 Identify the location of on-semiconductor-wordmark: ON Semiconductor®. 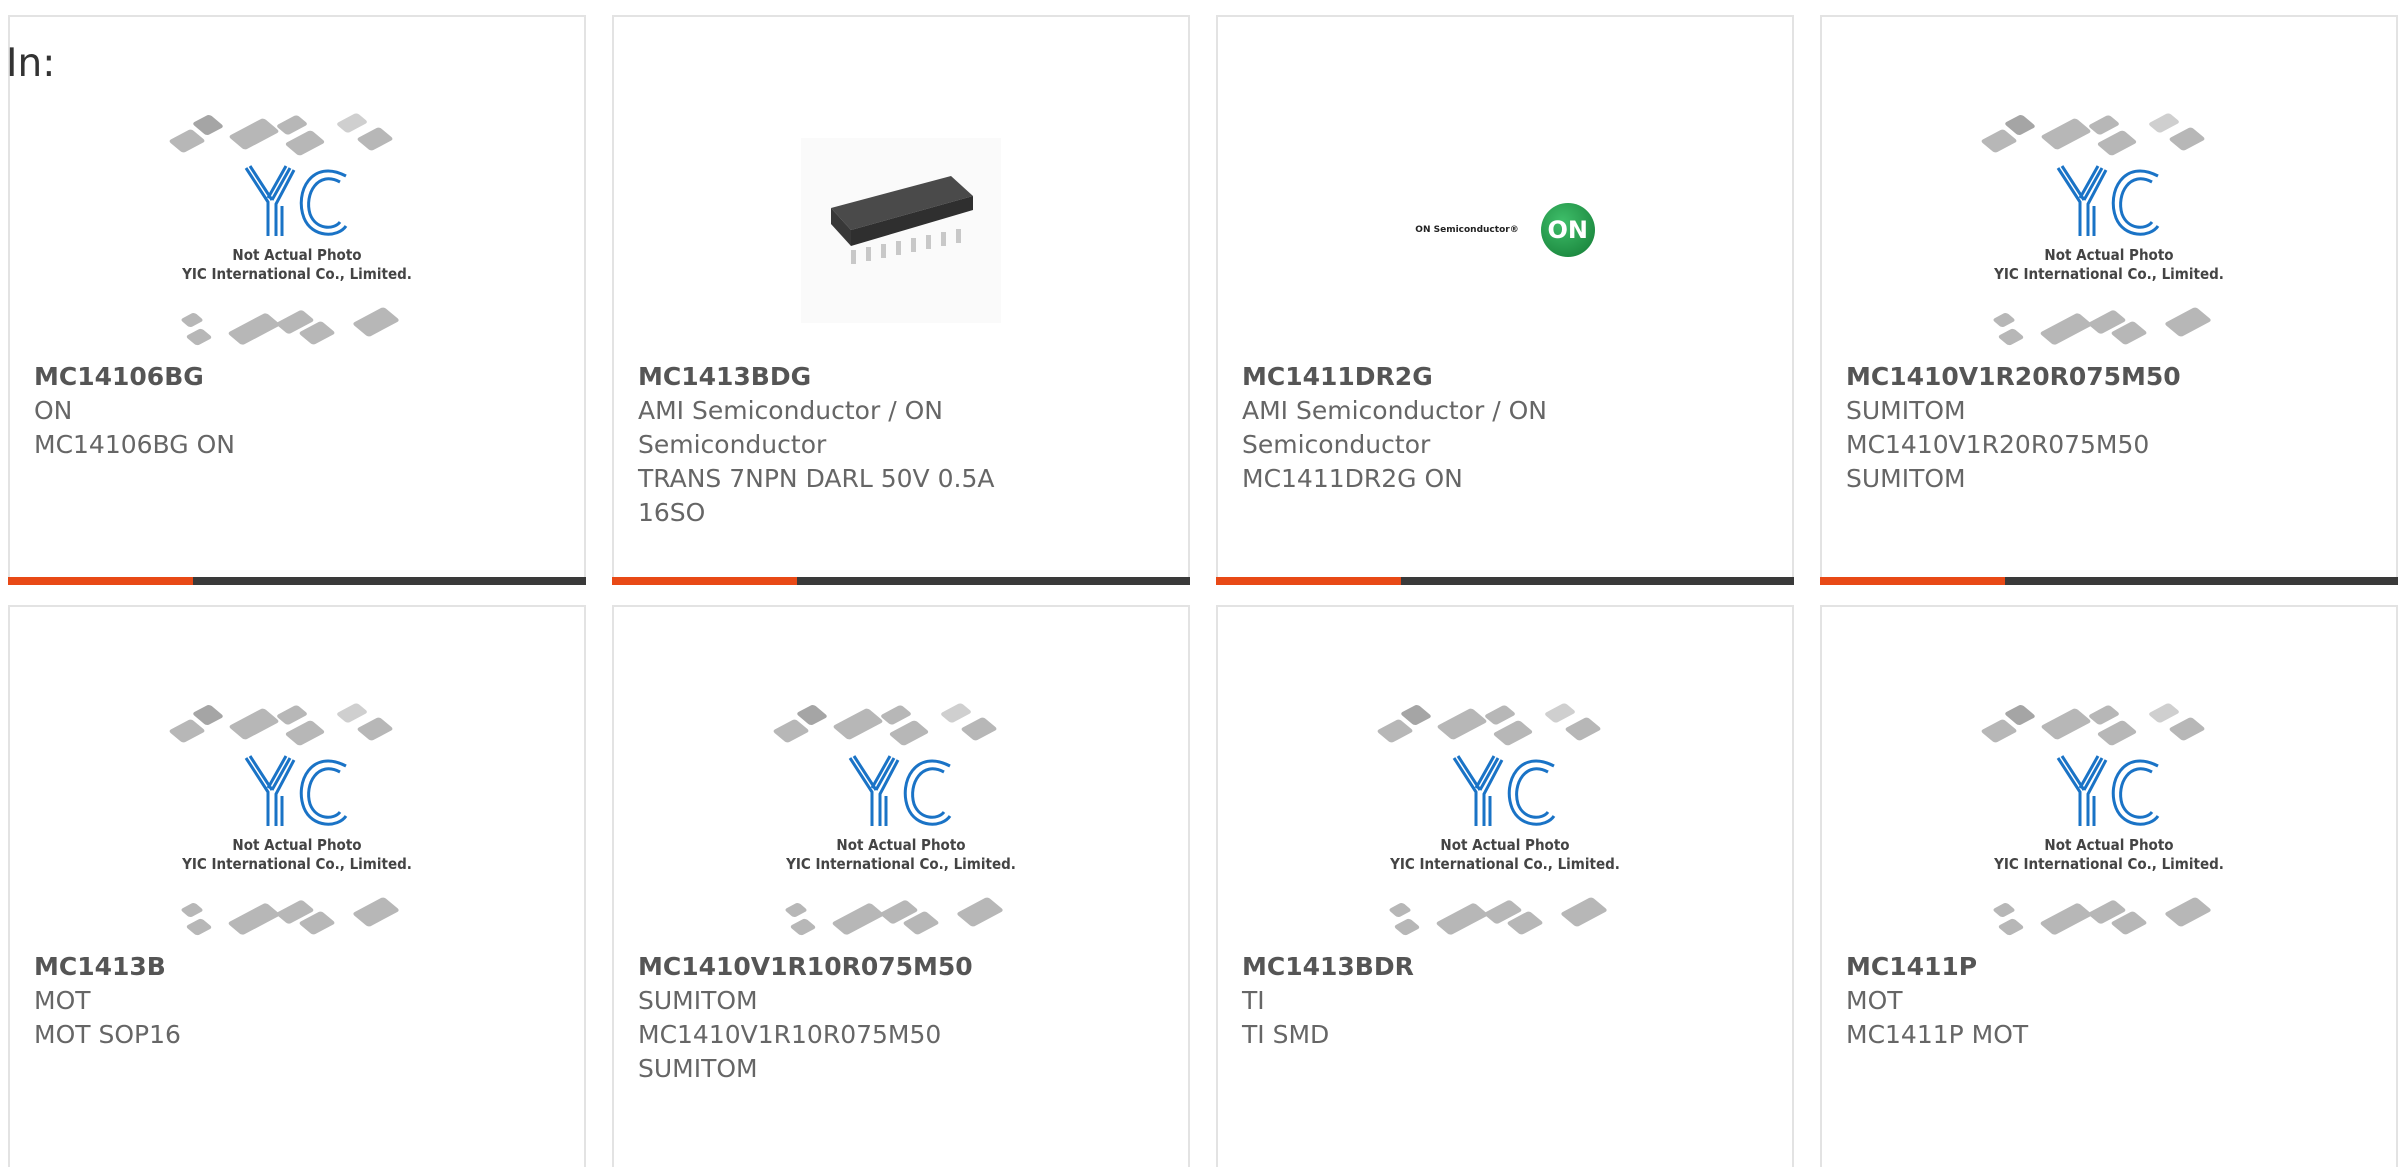
(1467, 230).